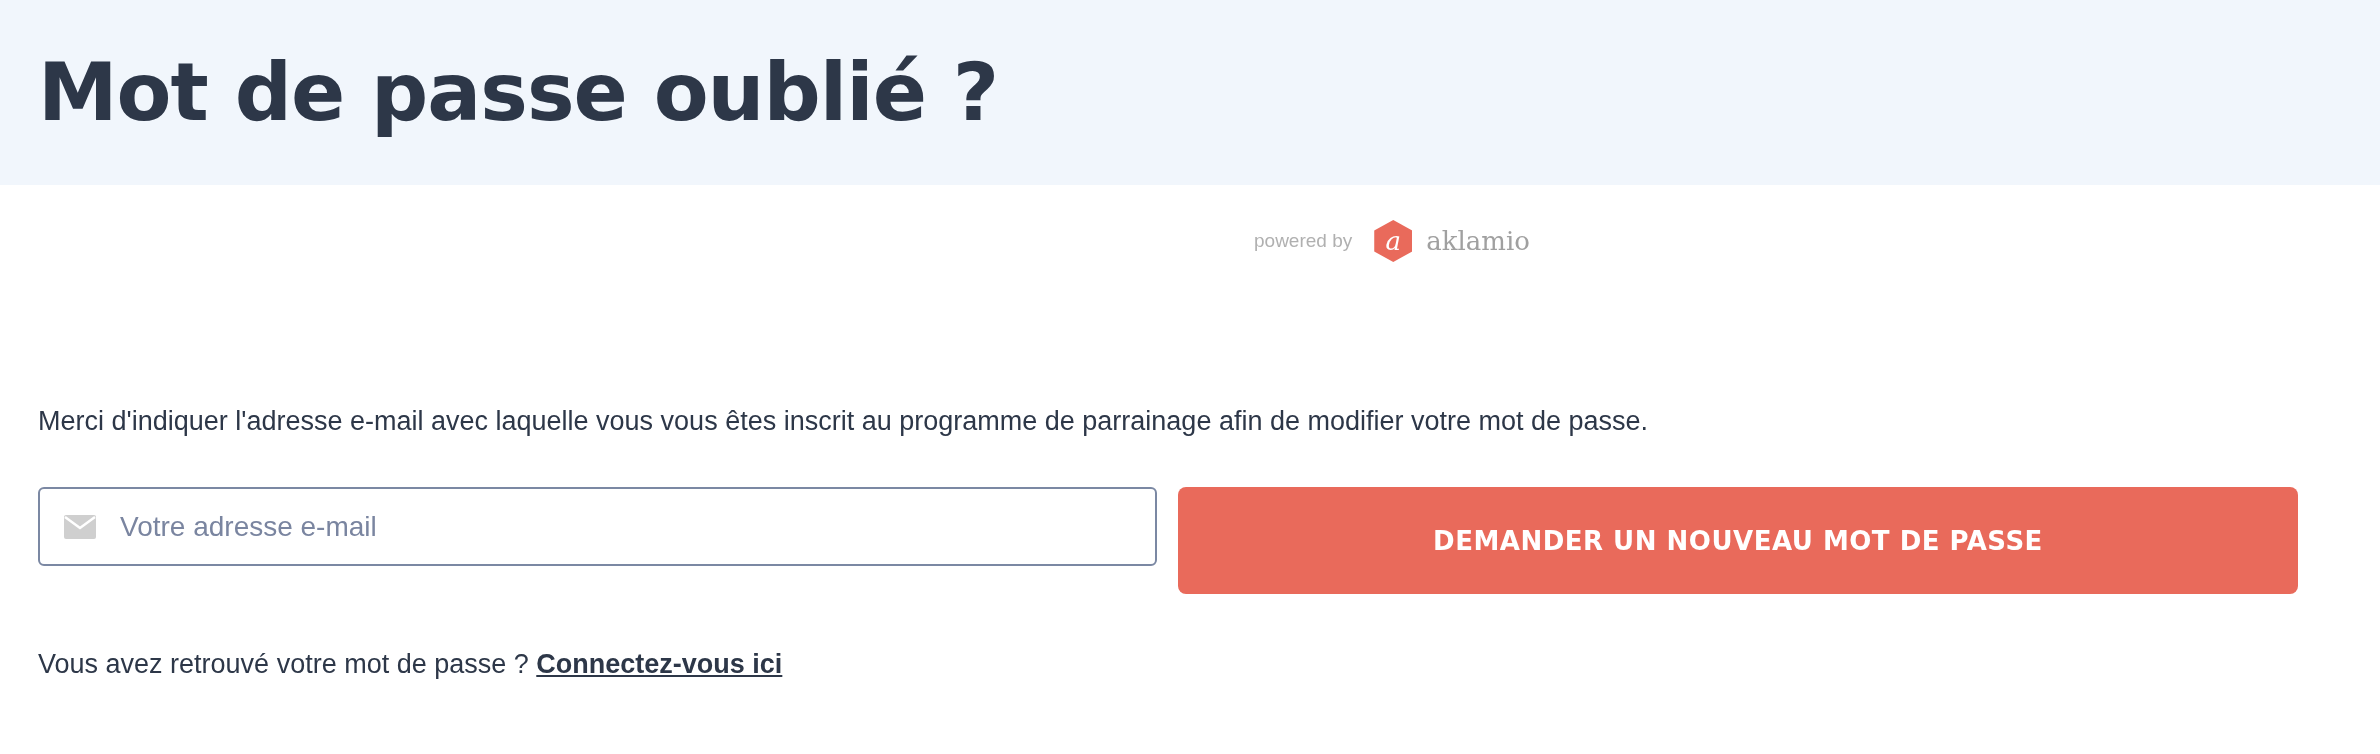  What do you see at coordinates (597, 526) in the screenshot?
I see `email-field: Votre adresse e-mail` at bounding box center [597, 526].